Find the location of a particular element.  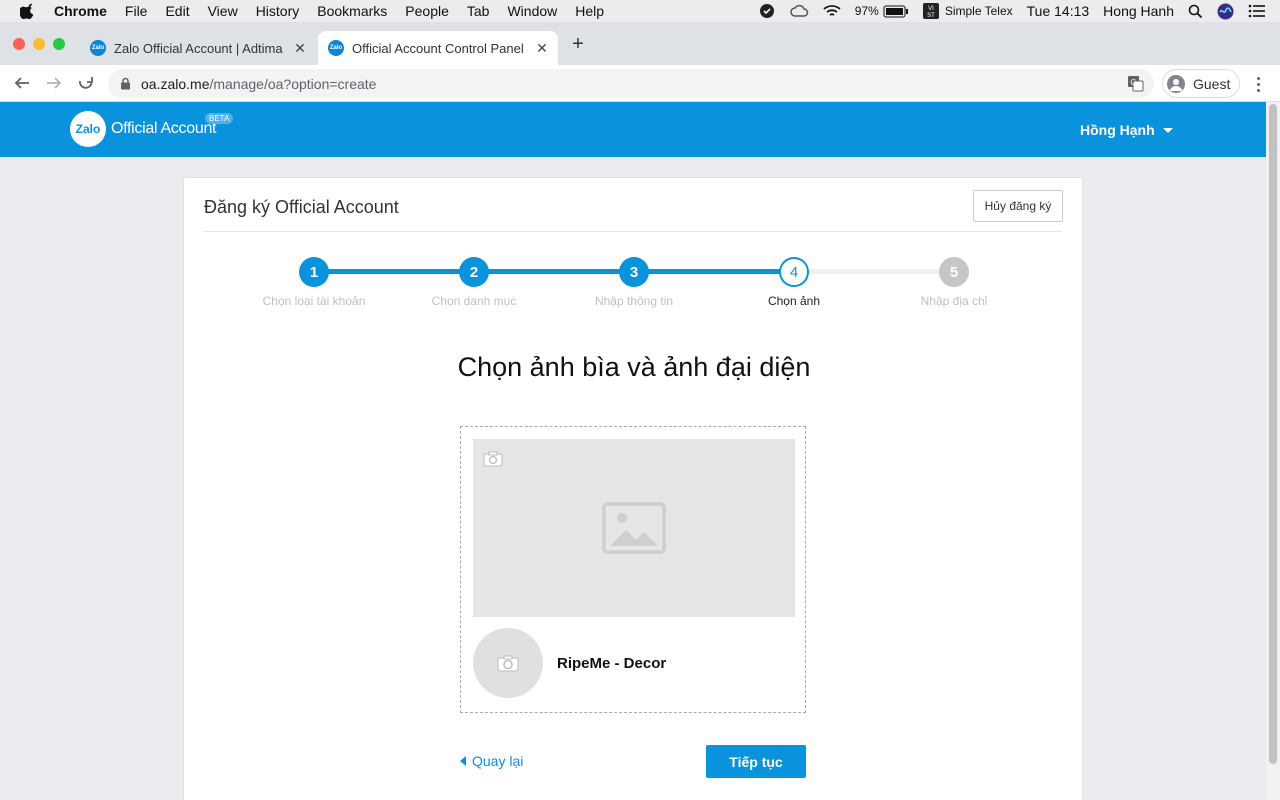

user-name: Hồng Hạnh is located at coordinates (1117, 130).